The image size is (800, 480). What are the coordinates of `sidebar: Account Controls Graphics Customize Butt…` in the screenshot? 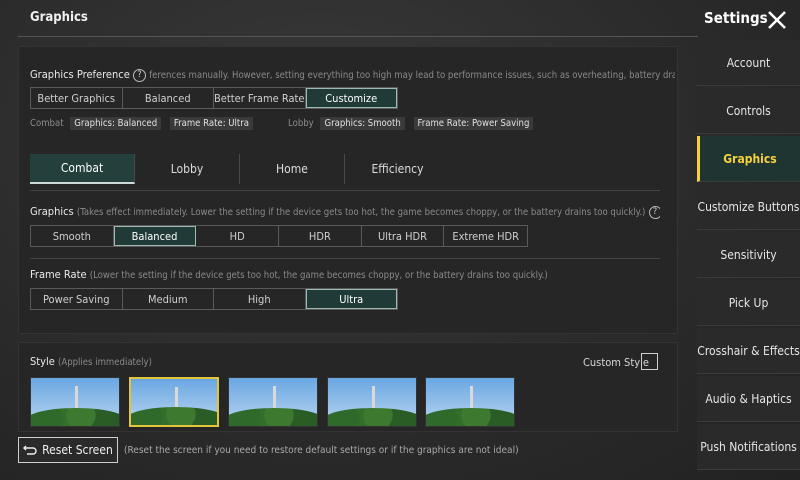 It's located at (748, 260).